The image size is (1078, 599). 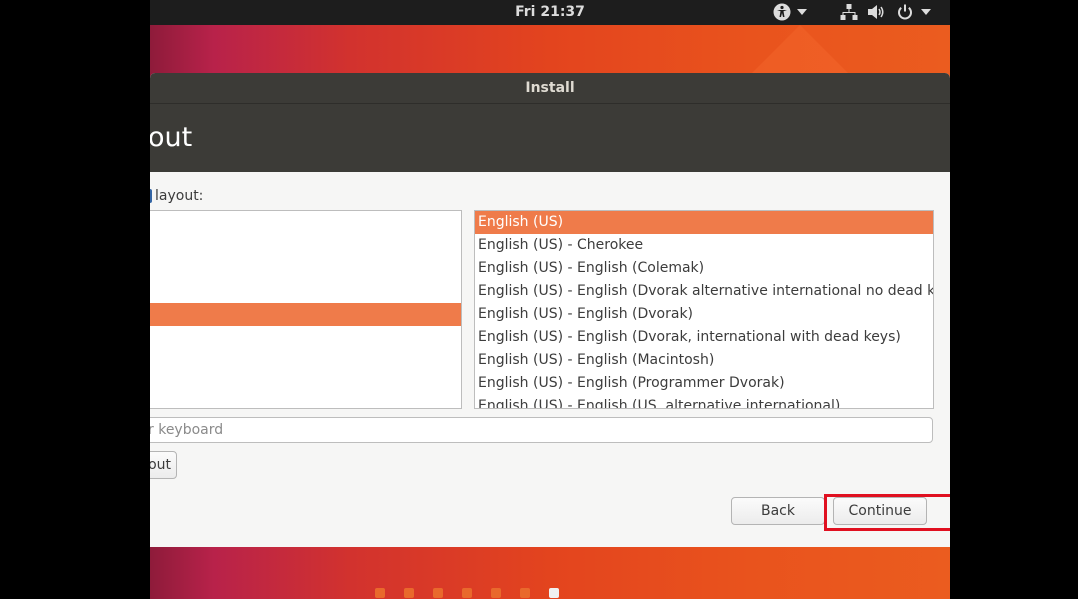 What do you see at coordinates (550, 88) in the screenshot?
I see `window-titlebar: Install` at bounding box center [550, 88].